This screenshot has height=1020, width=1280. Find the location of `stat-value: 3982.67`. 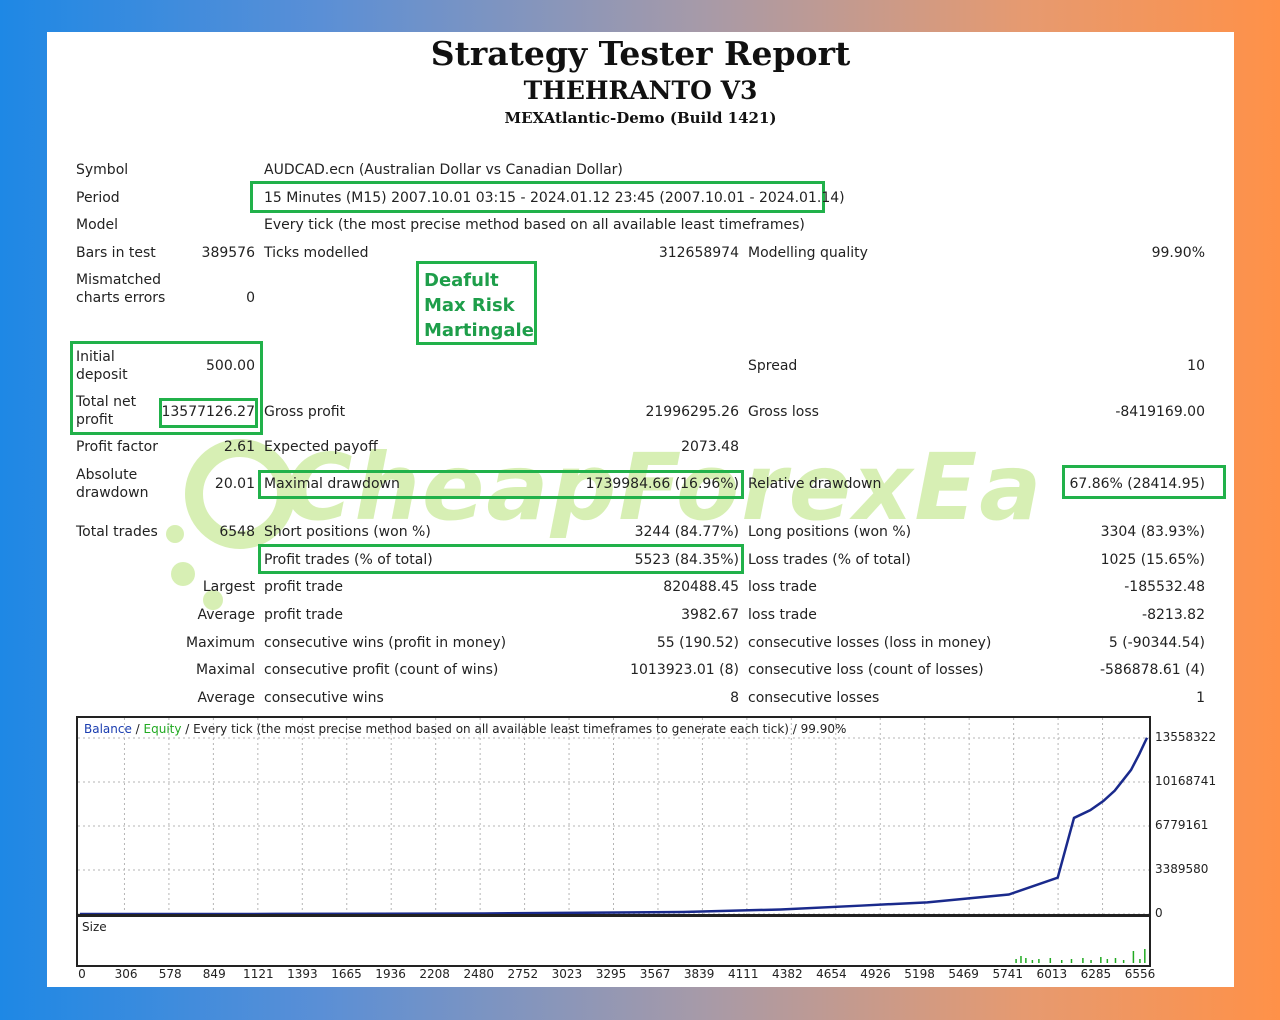

stat-value: 3982.67 is located at coordinates (710, 615).